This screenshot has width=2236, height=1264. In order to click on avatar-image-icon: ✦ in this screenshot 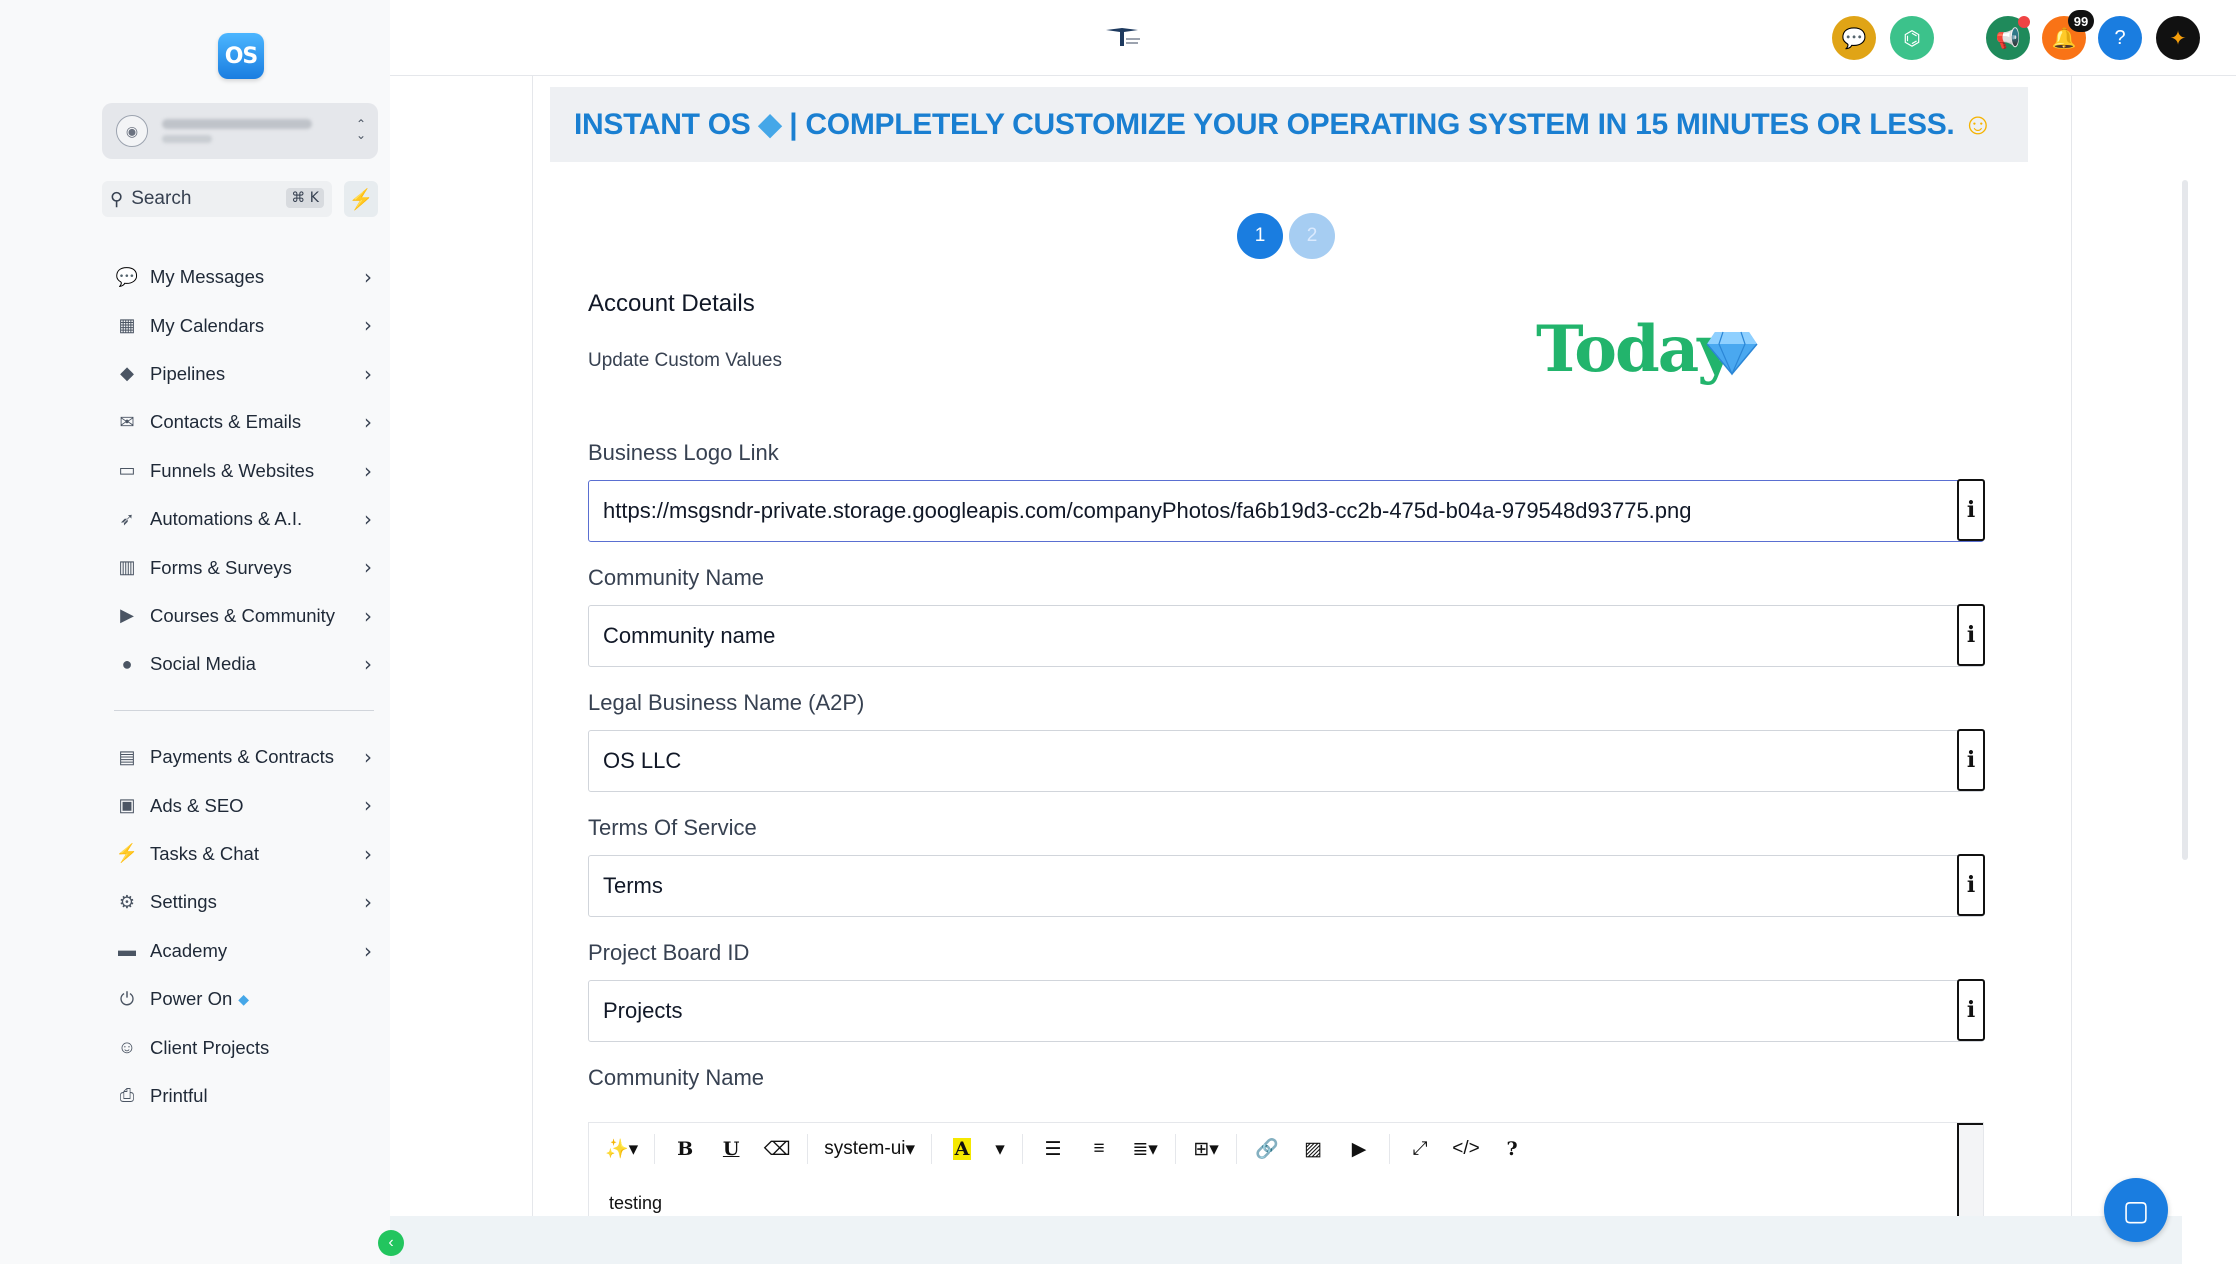, I will do `click(2178, 38)`.